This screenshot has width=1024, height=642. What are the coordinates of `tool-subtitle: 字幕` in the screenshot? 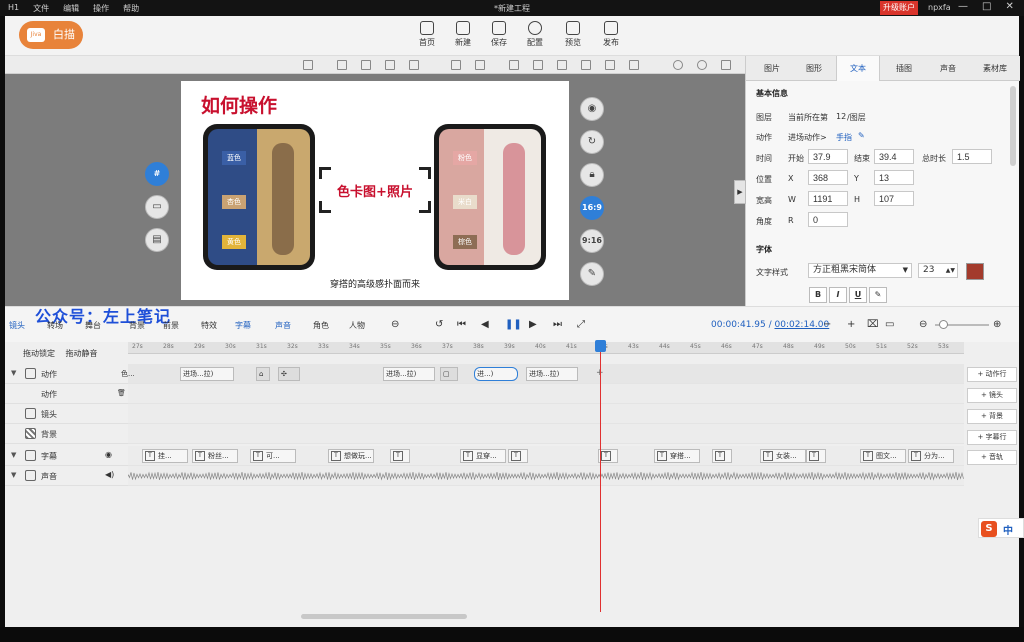 It's located at (243, 325).